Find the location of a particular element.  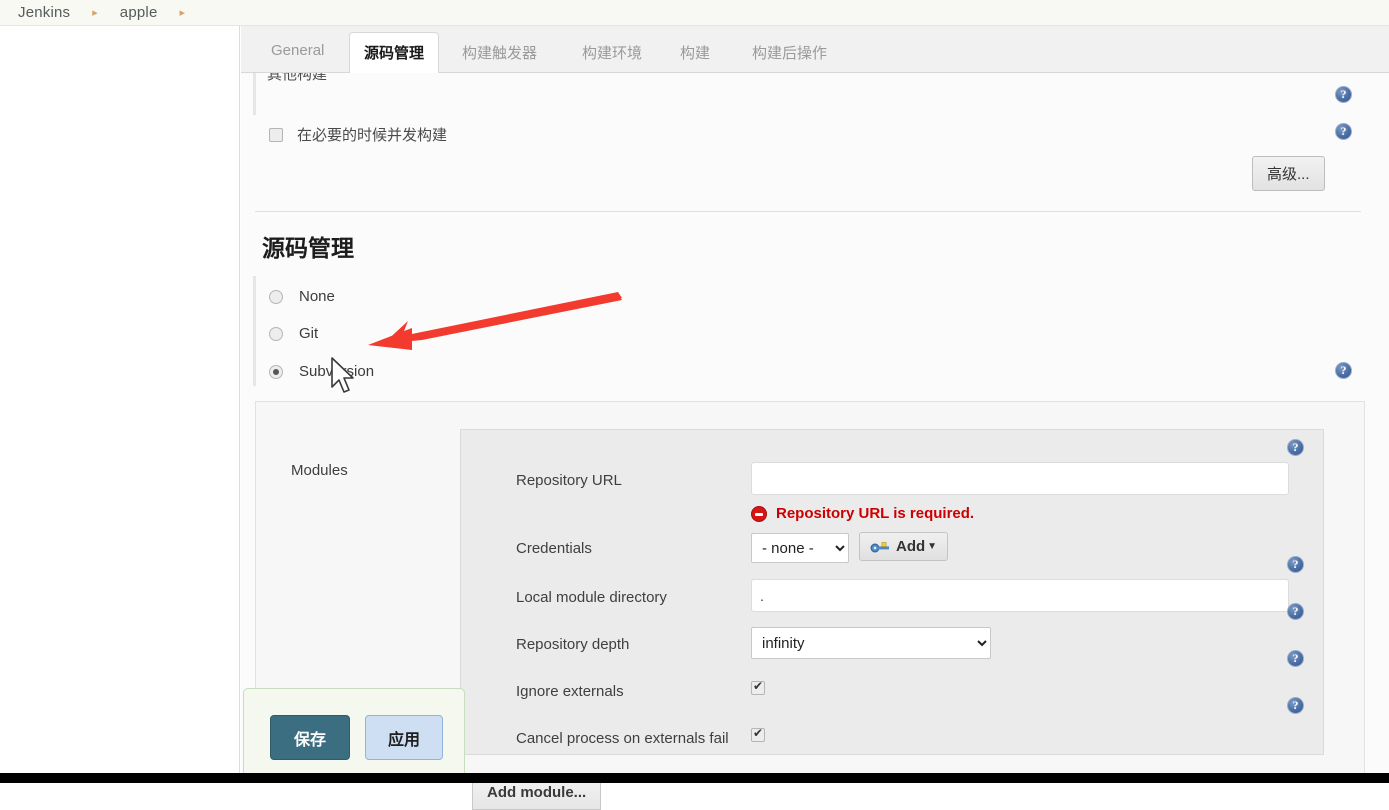

breadcrumb-item-jenkins: Jenkins is located at coordinates (44, 12).